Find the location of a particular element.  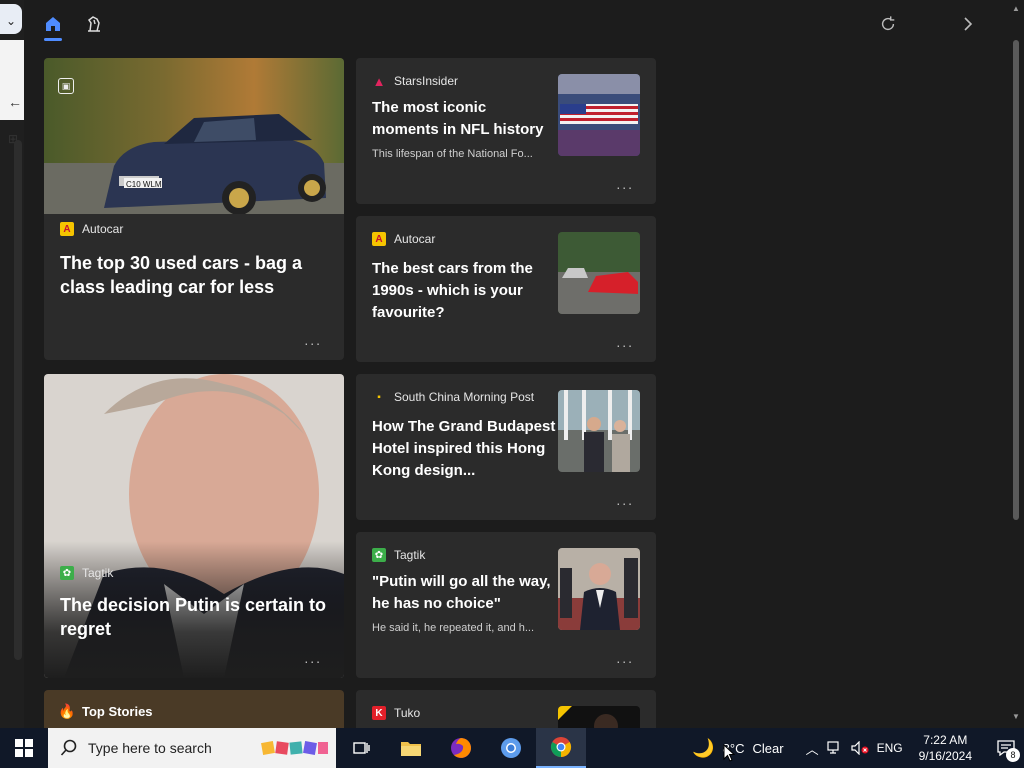

card-title: The decision Putin is certain to regret is located at coordinates (195, 617).